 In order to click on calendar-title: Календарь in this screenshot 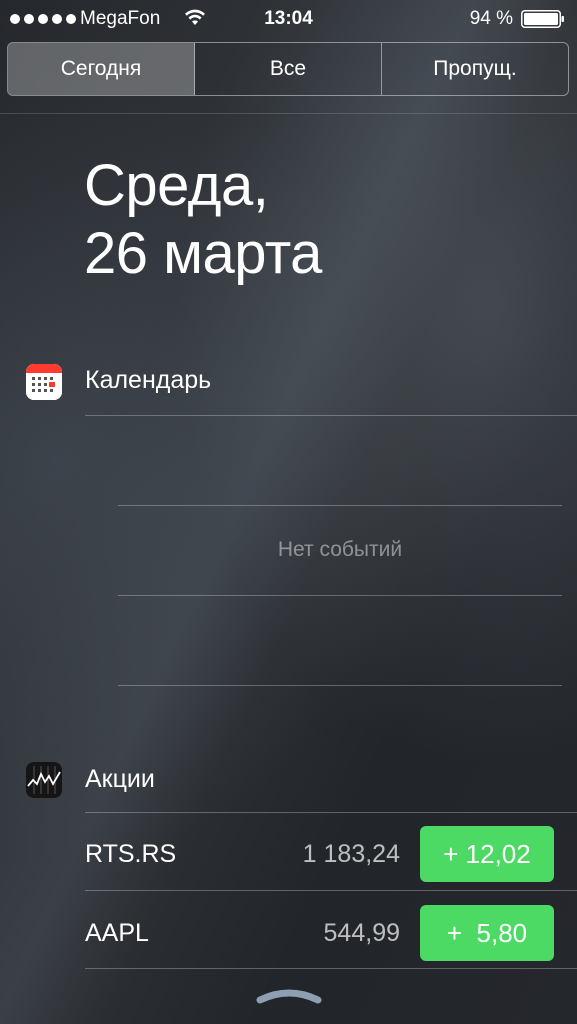, I will do `click(148, 380)`.